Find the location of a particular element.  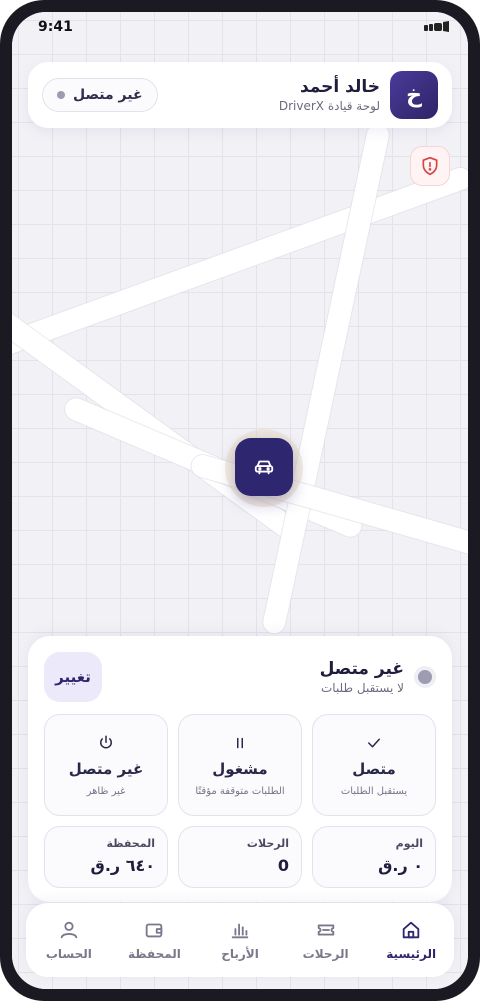

pause-icon is located at coordinates (240, 742).